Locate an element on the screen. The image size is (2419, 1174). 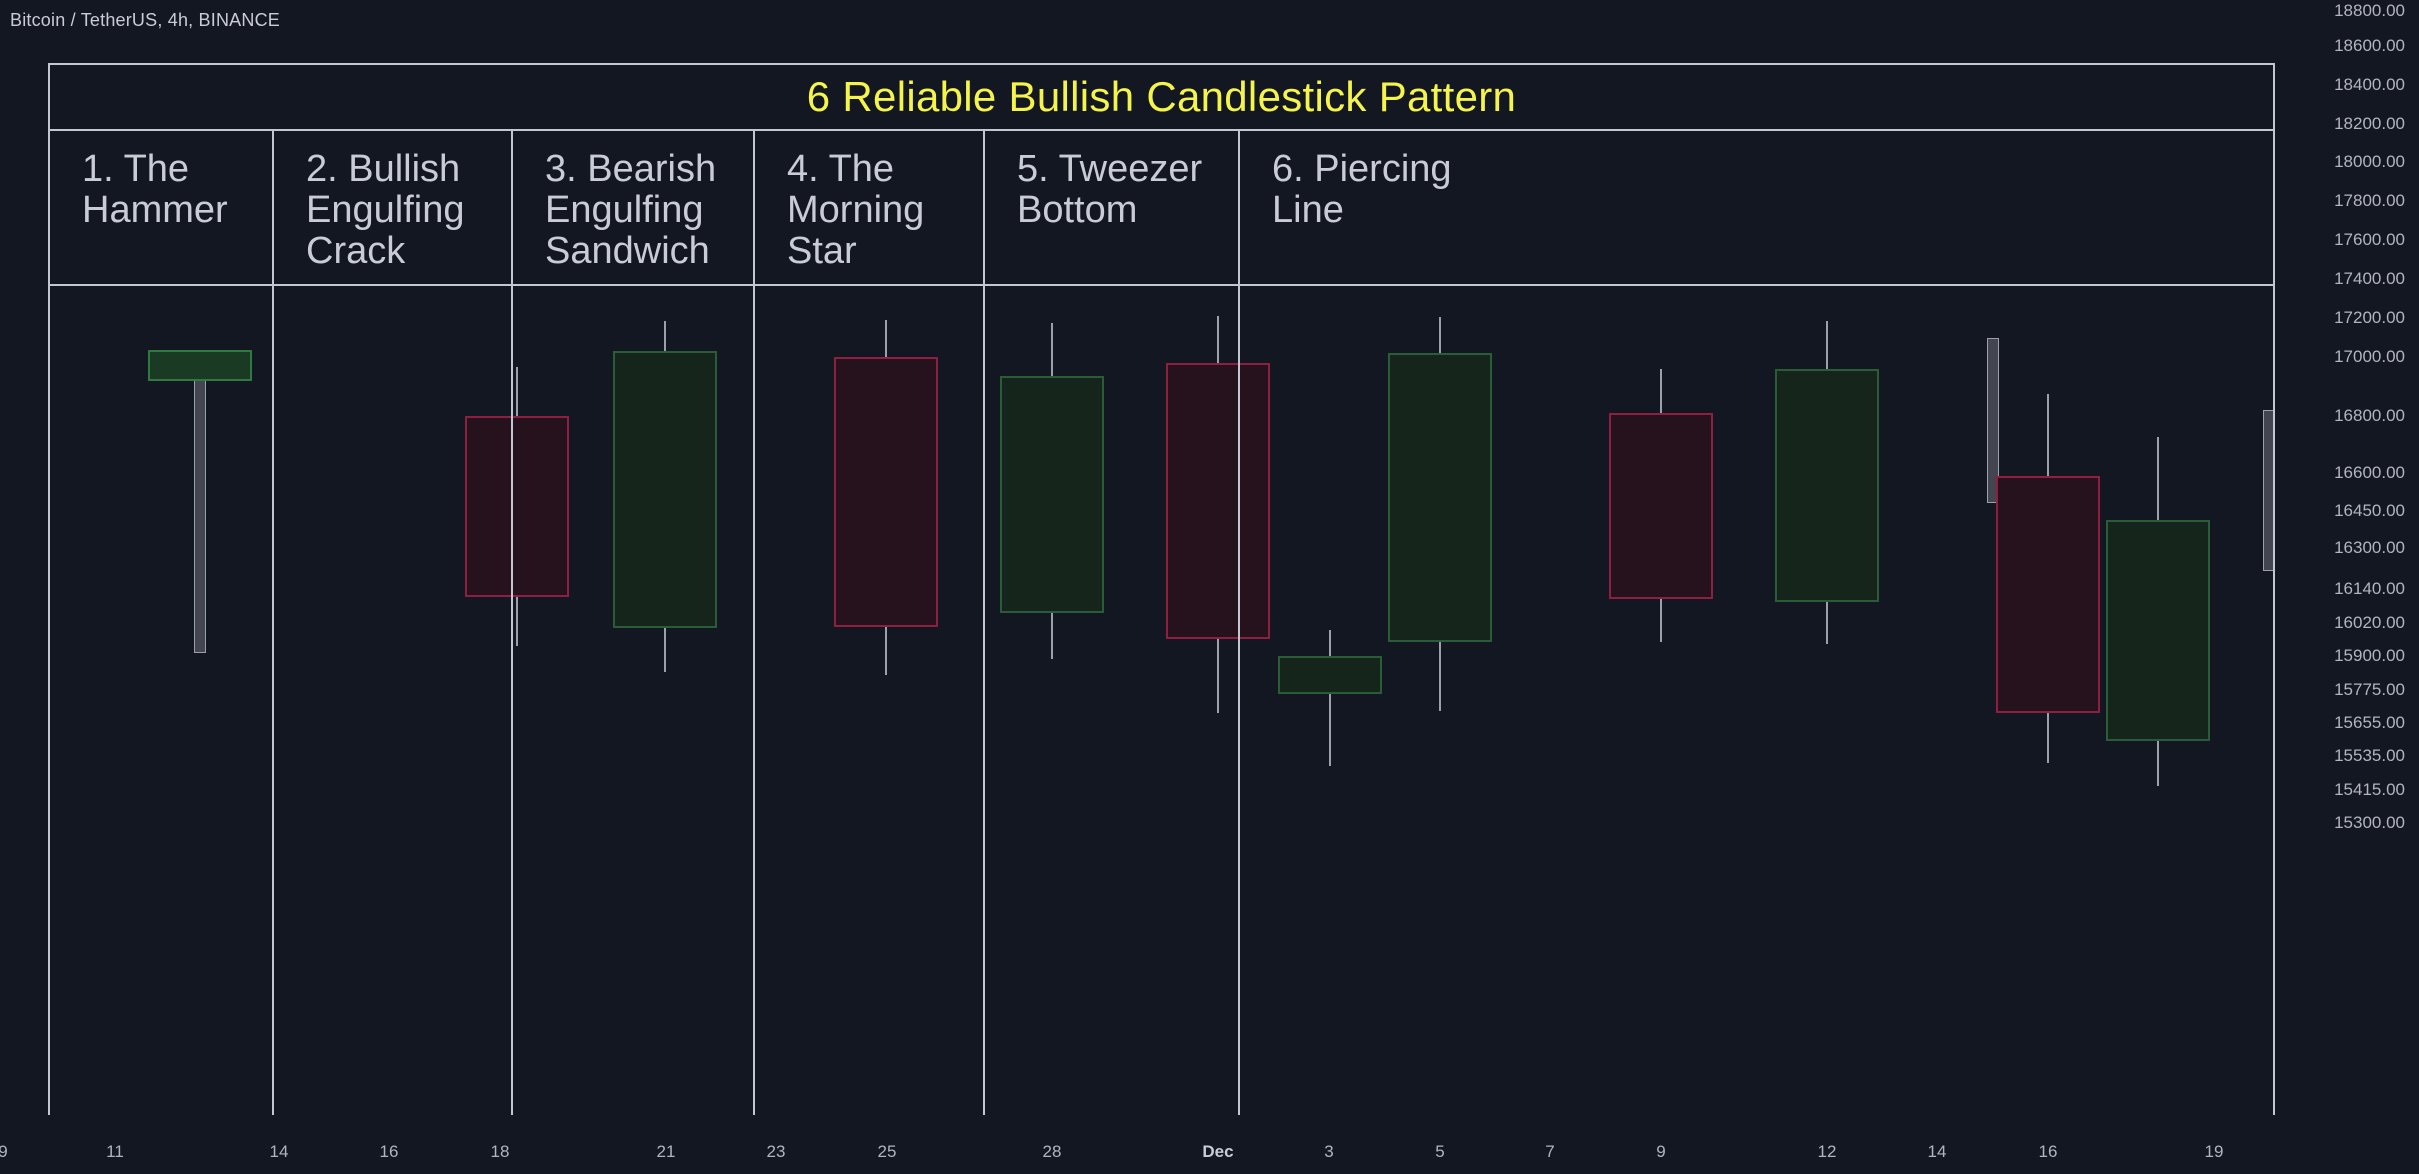
price-tick-label: 17800.00 is located at coordinates (2369, 200).